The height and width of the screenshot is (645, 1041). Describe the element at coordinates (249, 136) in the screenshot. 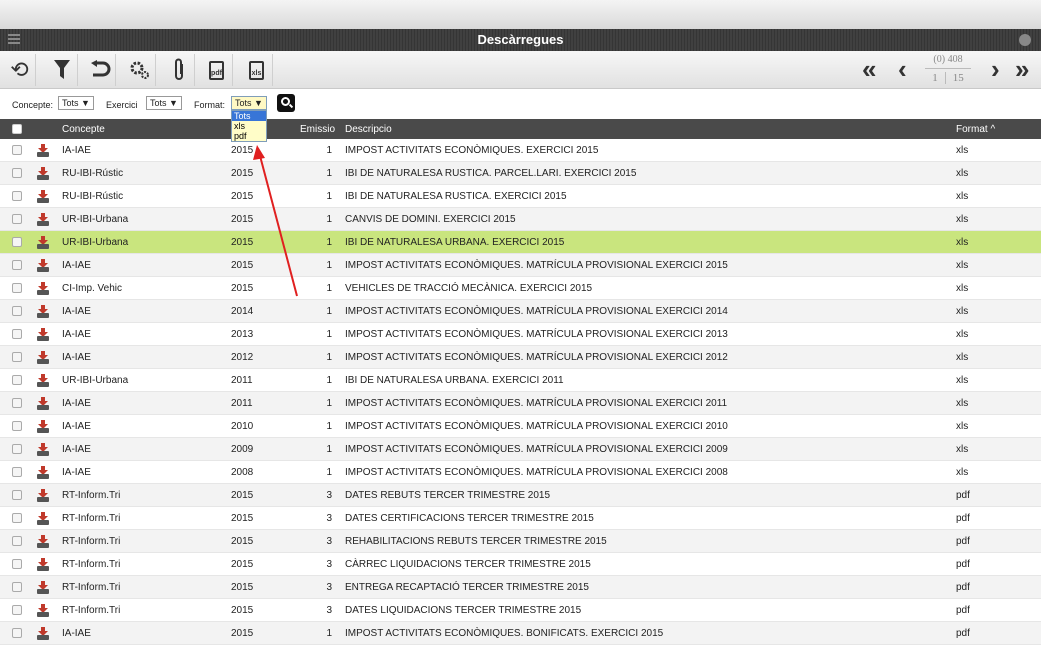

I see `format-option: pdf` at that location.